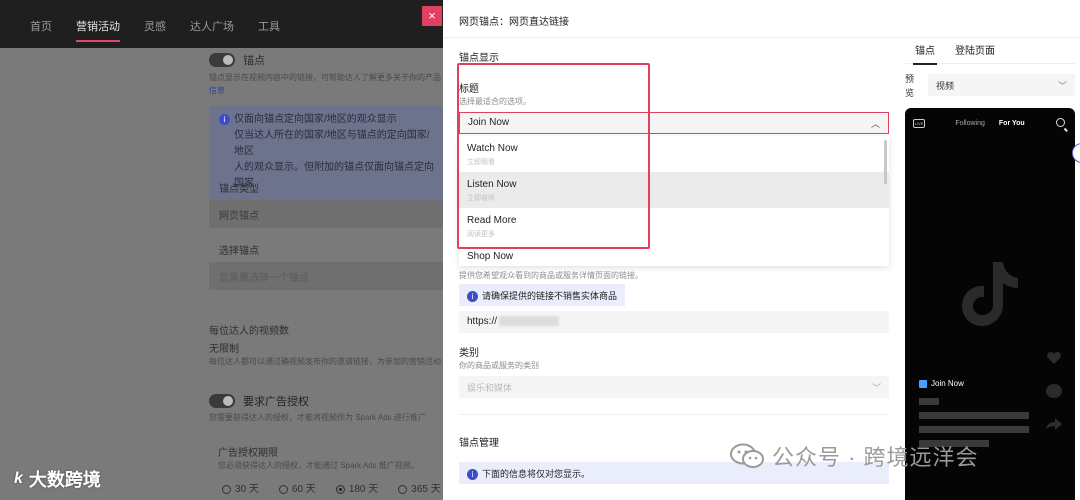  What do you see at coordinates (492, 220) in the screenshot?
I see `option-title: Read More` at bounding box center [492, 220].